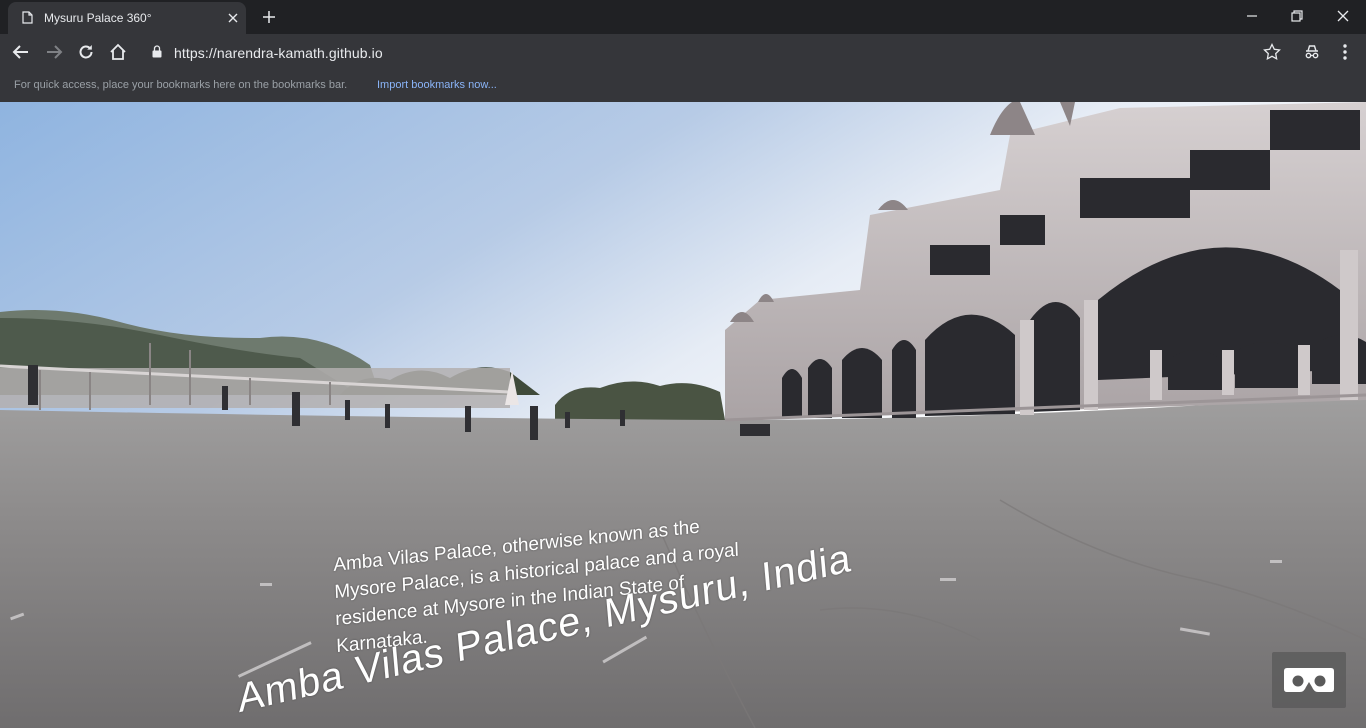 This screenshot has width=1366, height=728. I want to click on home-icon, so click(118, 52).